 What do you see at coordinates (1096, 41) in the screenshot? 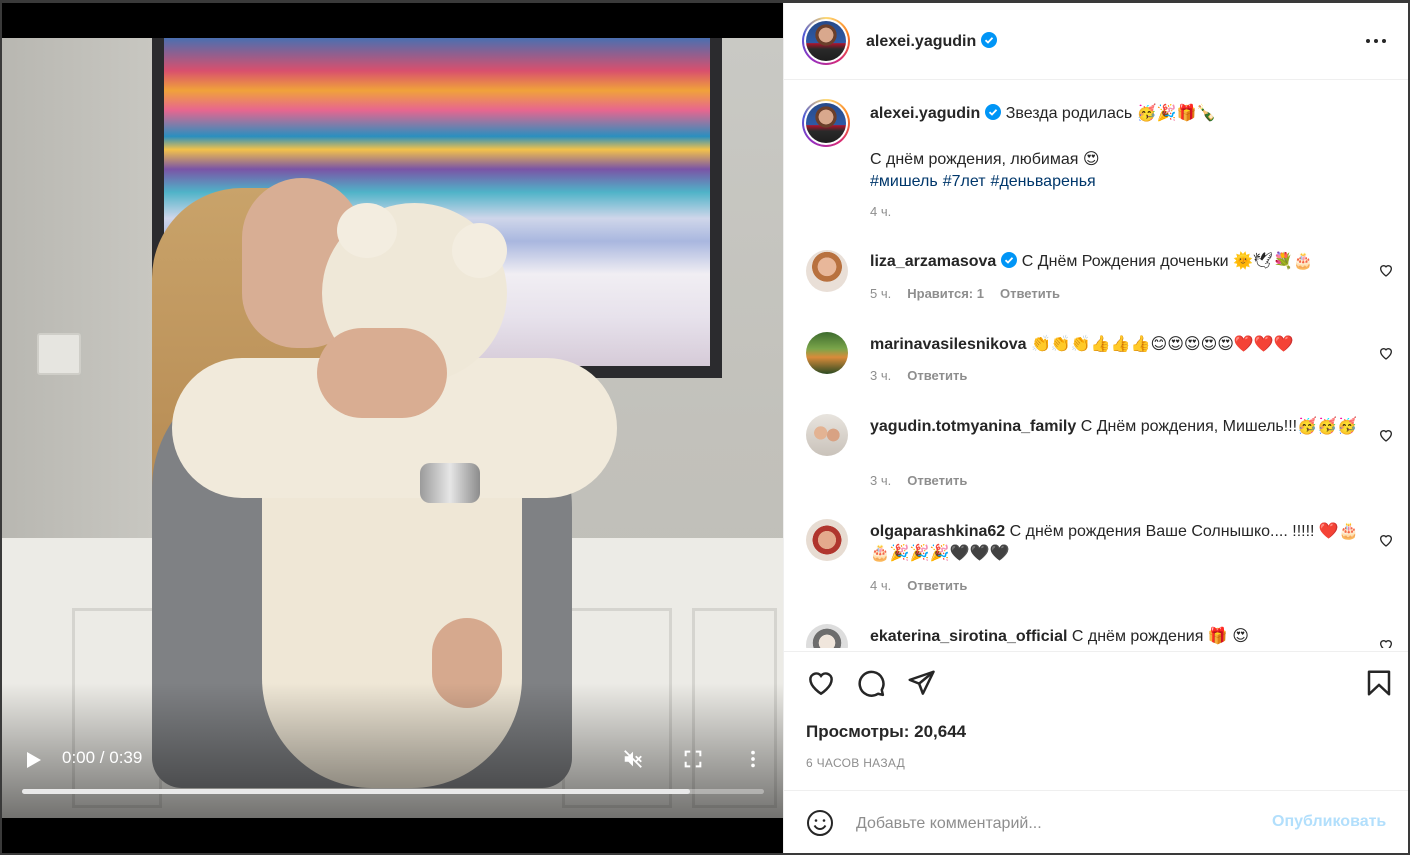
I see `post-header: alexei.yagudin` at bounding box center [1096, 41].